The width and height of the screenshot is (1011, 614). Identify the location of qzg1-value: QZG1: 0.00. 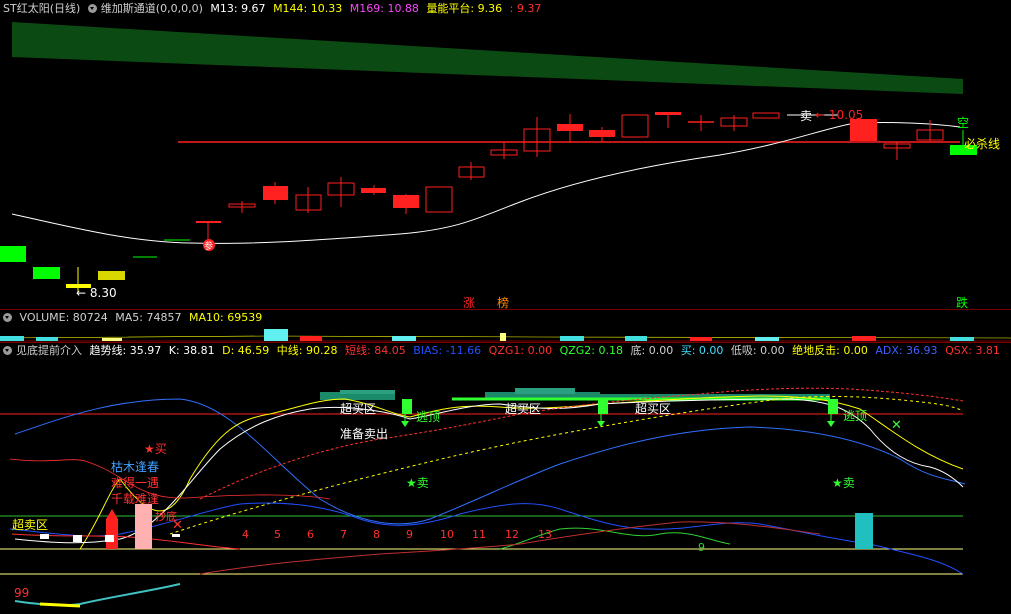
(520, 350).